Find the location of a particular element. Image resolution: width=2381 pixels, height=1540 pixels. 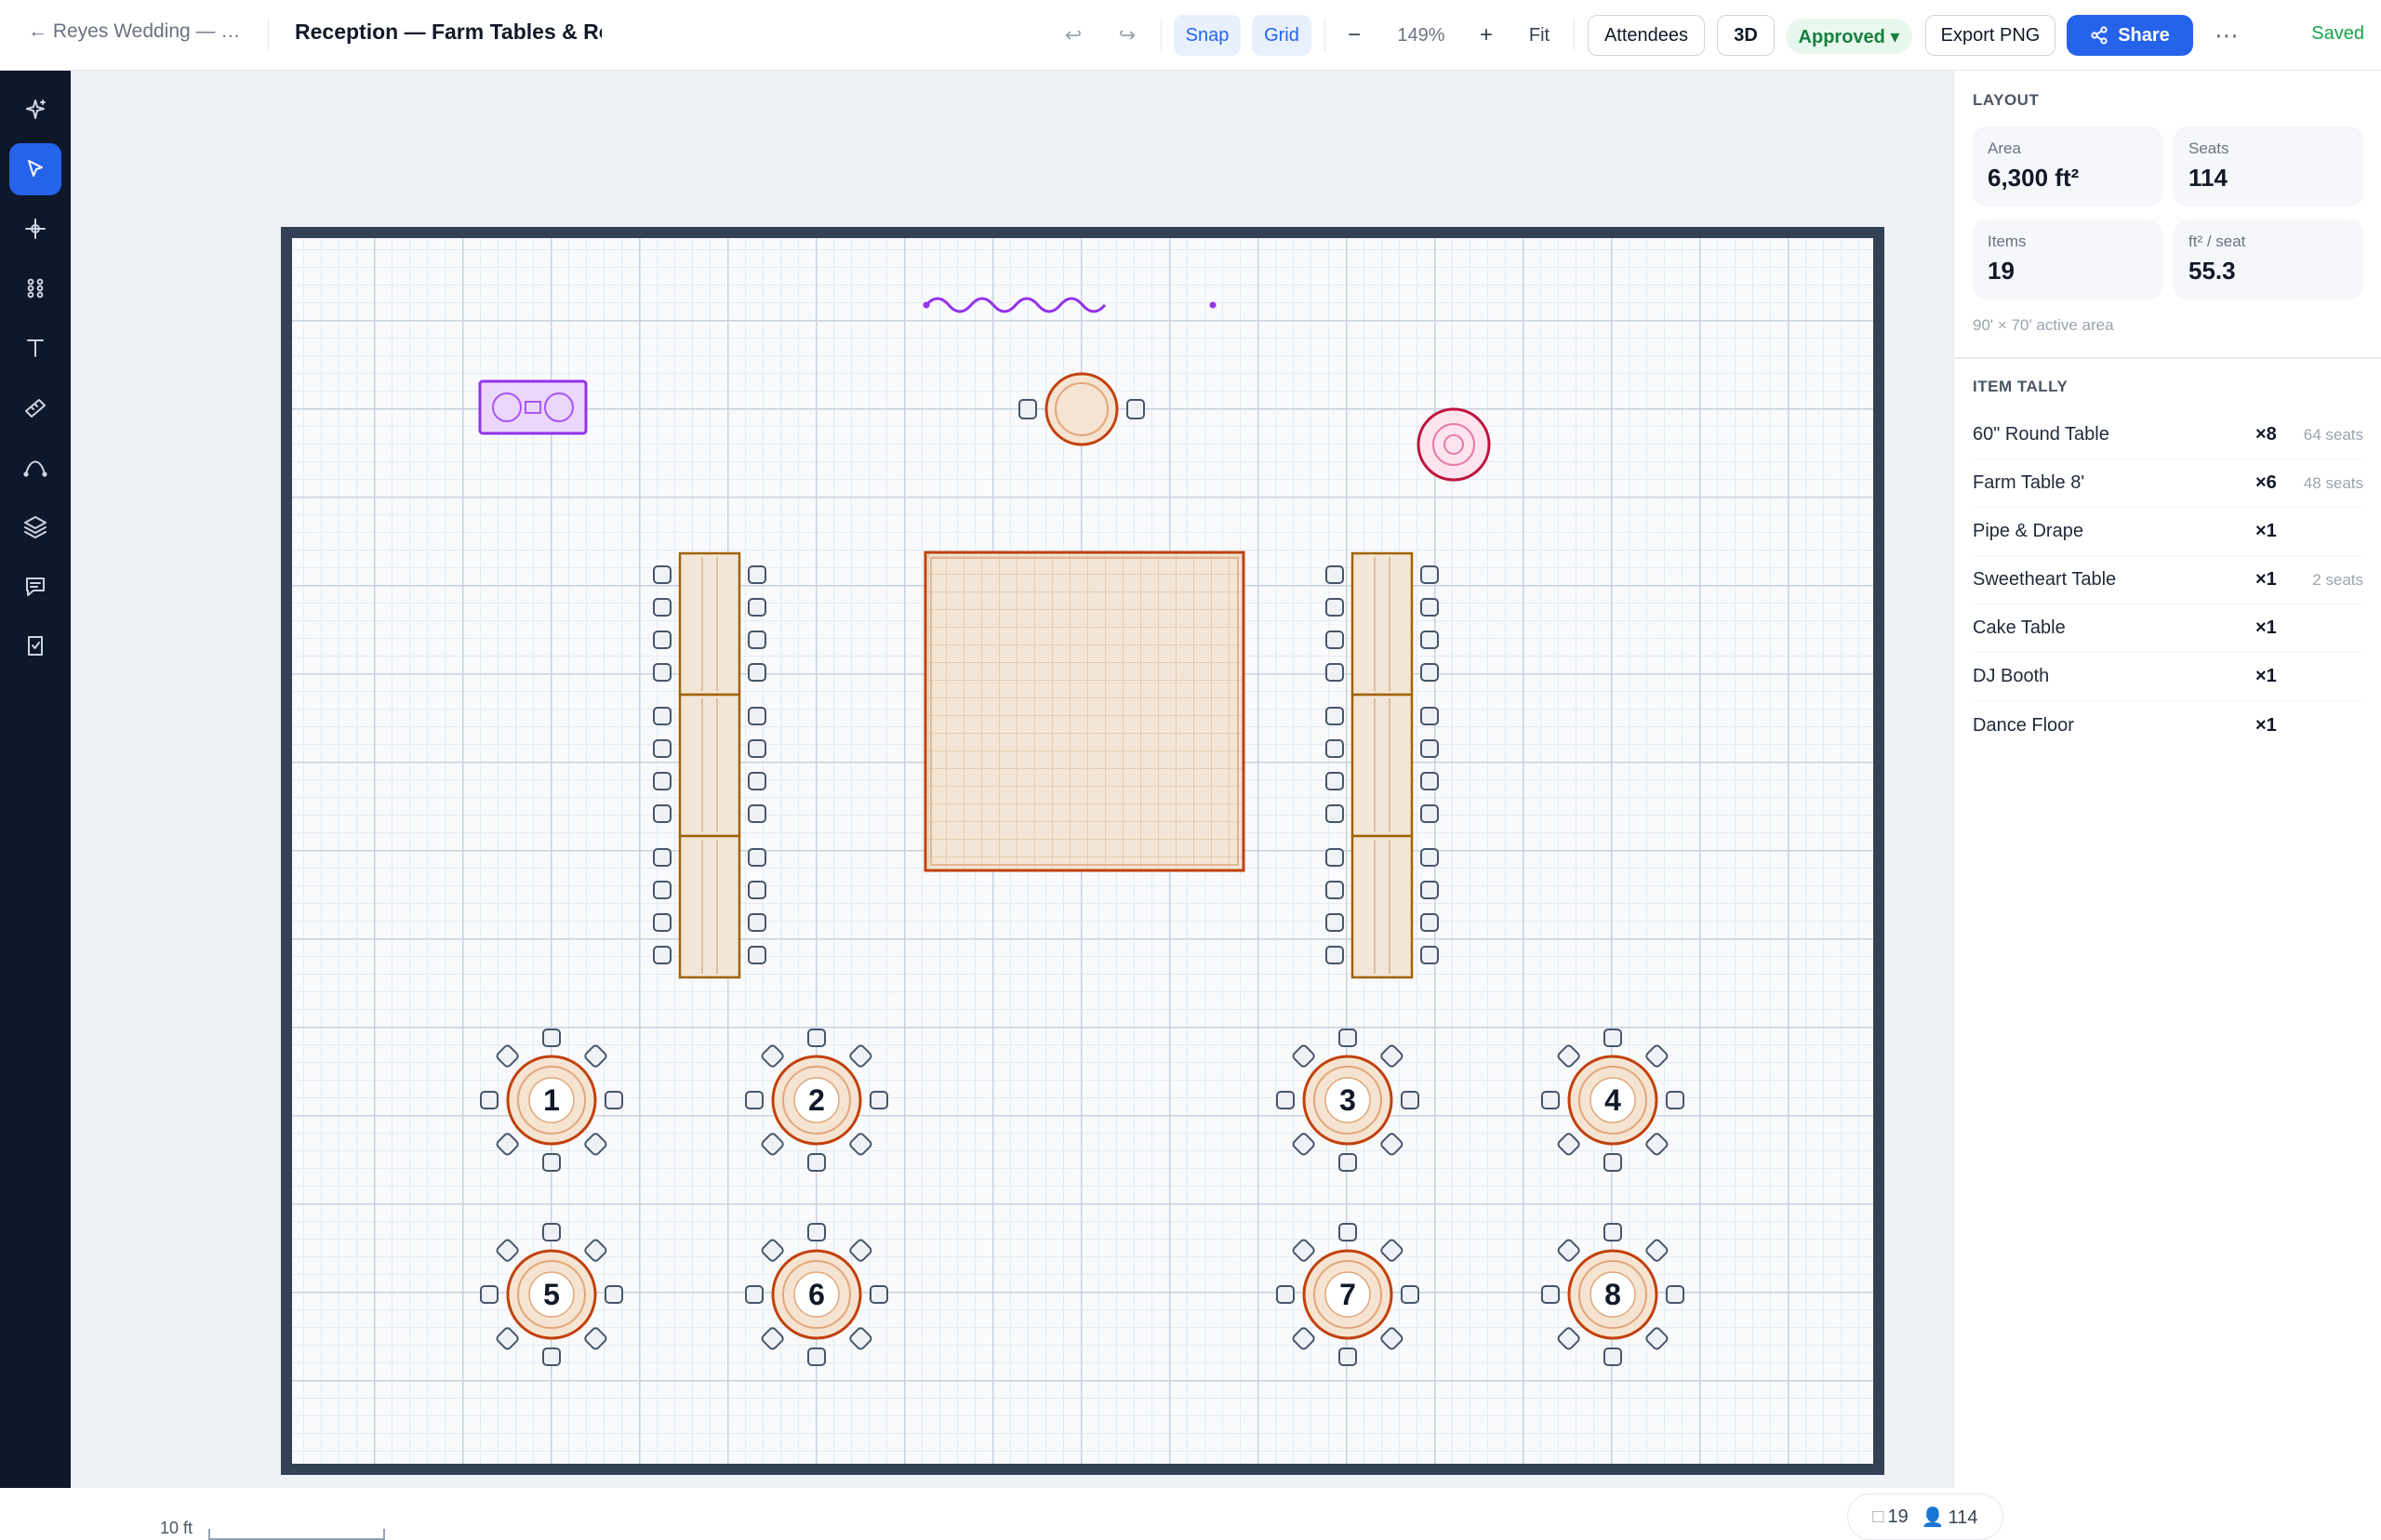

approval-status-dropdown: Approved ▾ is located at coordinates (1849, 36).